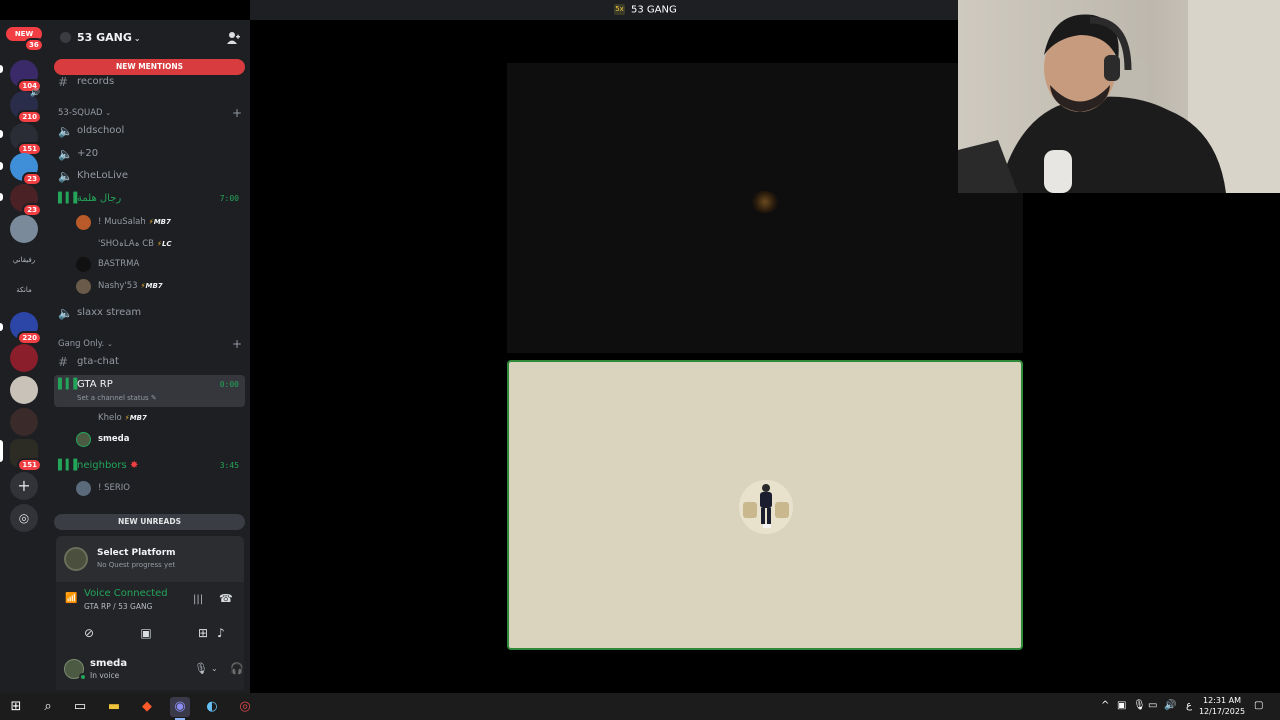 The width and height of the screenshot is (1280, 720). I want to click on notification-badge: 220, so click(29, 338).